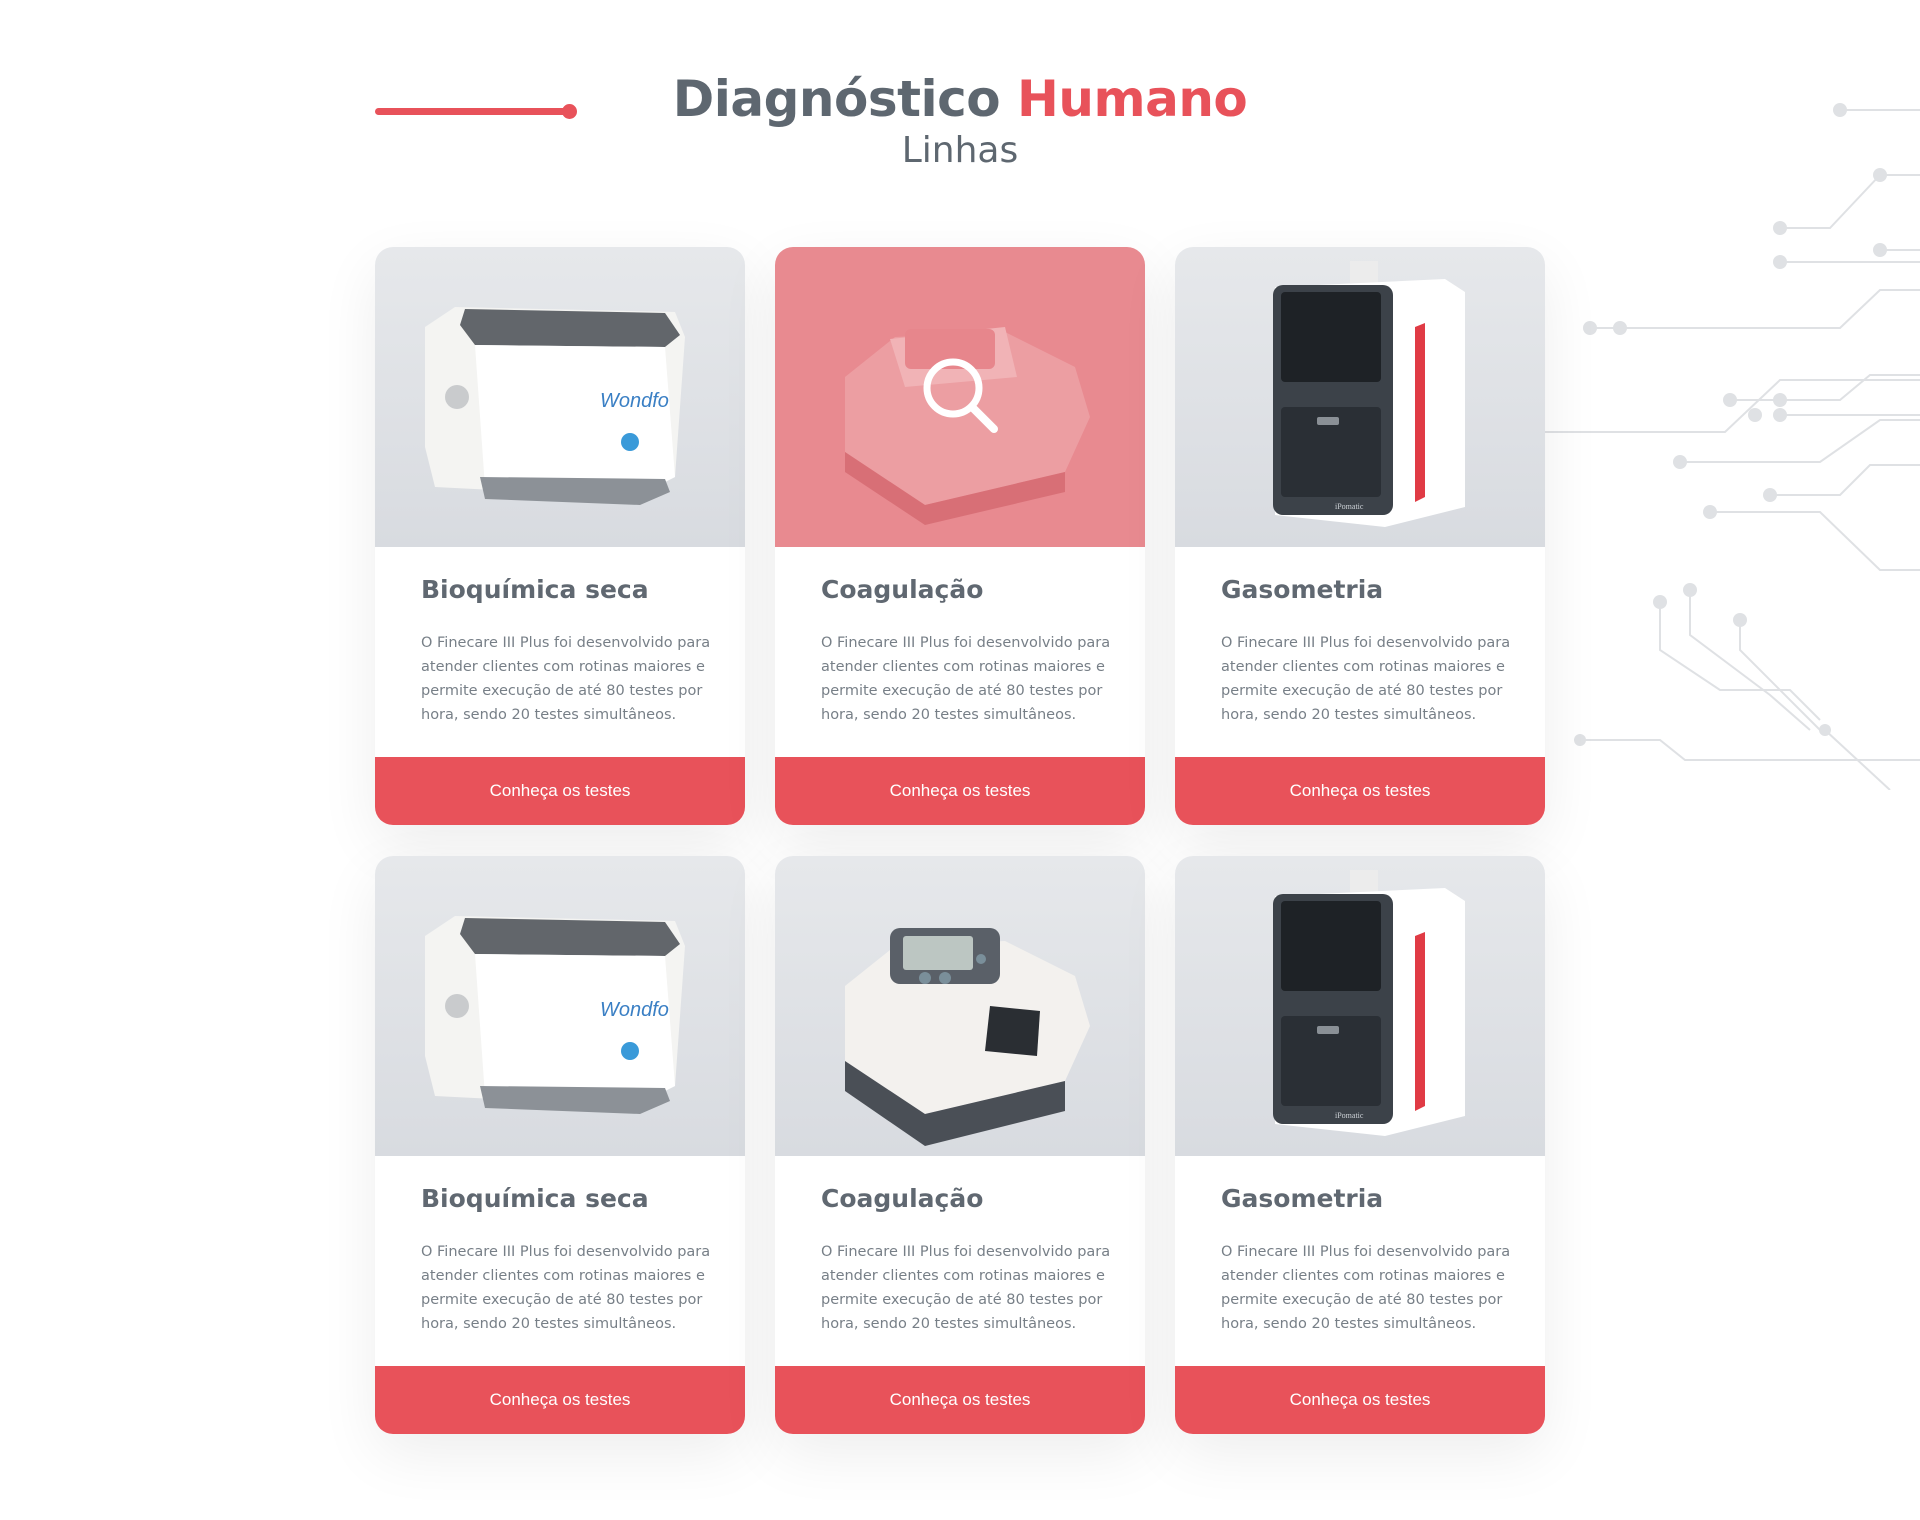 The image size is (1920, 1520). What do you see at coordinates (967, 1037) in the screenshot?
I see `coagulation-device-illustration` at bounding box center [967, 1037].